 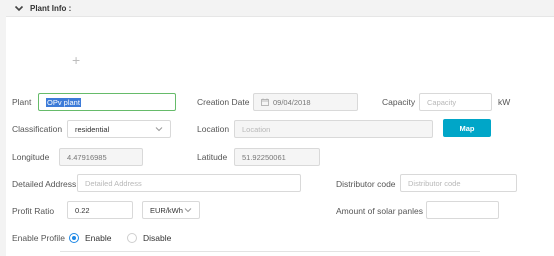 I want to click on plant-info-section-header: Plant Info :, so click(x=277, y=8).